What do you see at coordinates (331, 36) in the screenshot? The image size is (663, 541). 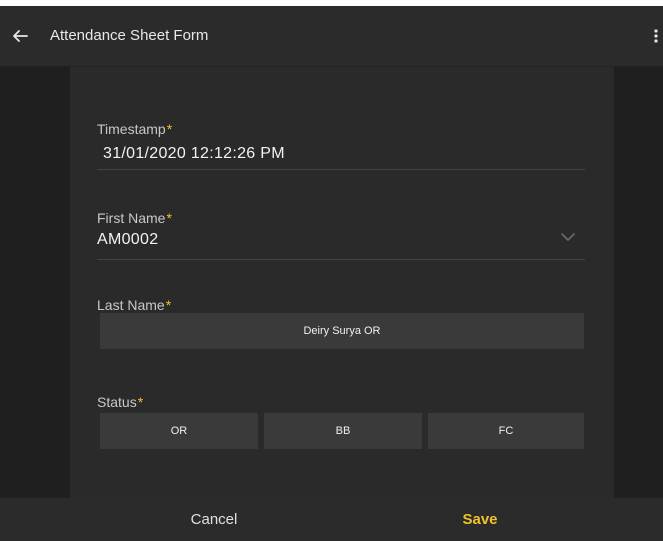 I see `app-header: Attendance Sheet Form` at bounding box center [331, 36].